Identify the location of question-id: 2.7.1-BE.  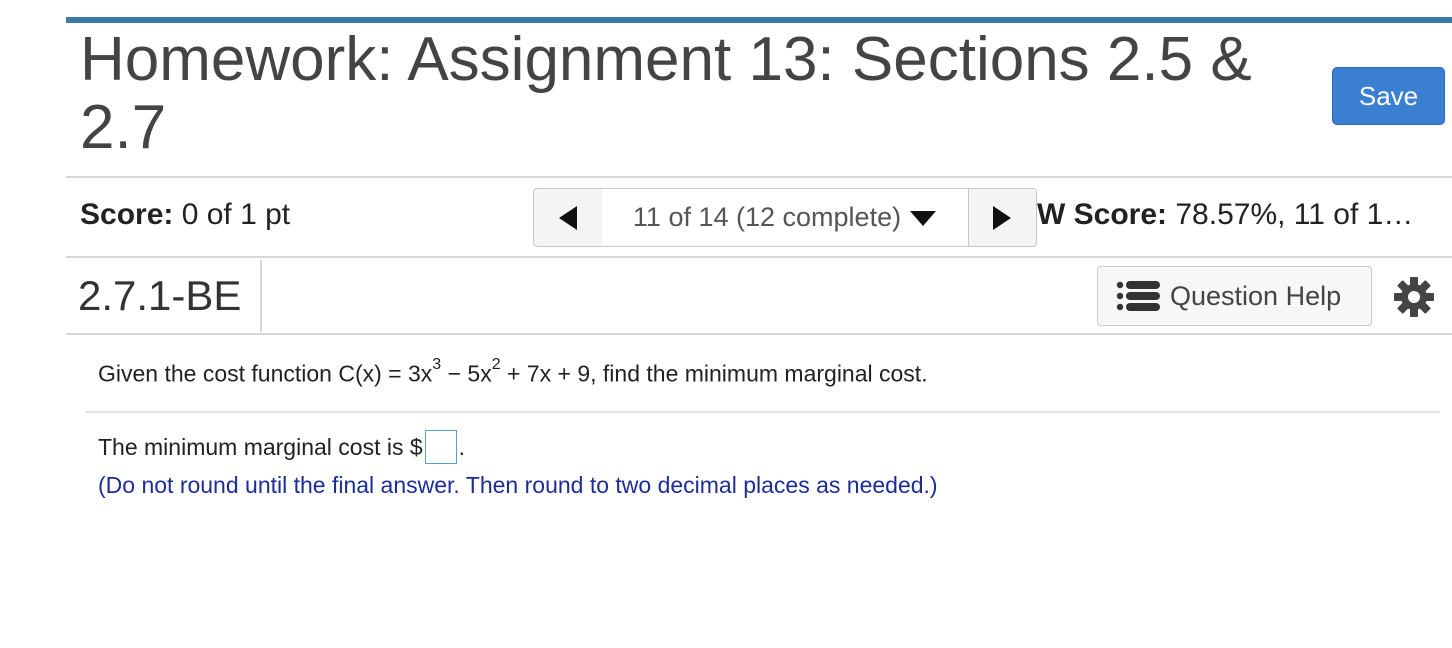
(160, 295).